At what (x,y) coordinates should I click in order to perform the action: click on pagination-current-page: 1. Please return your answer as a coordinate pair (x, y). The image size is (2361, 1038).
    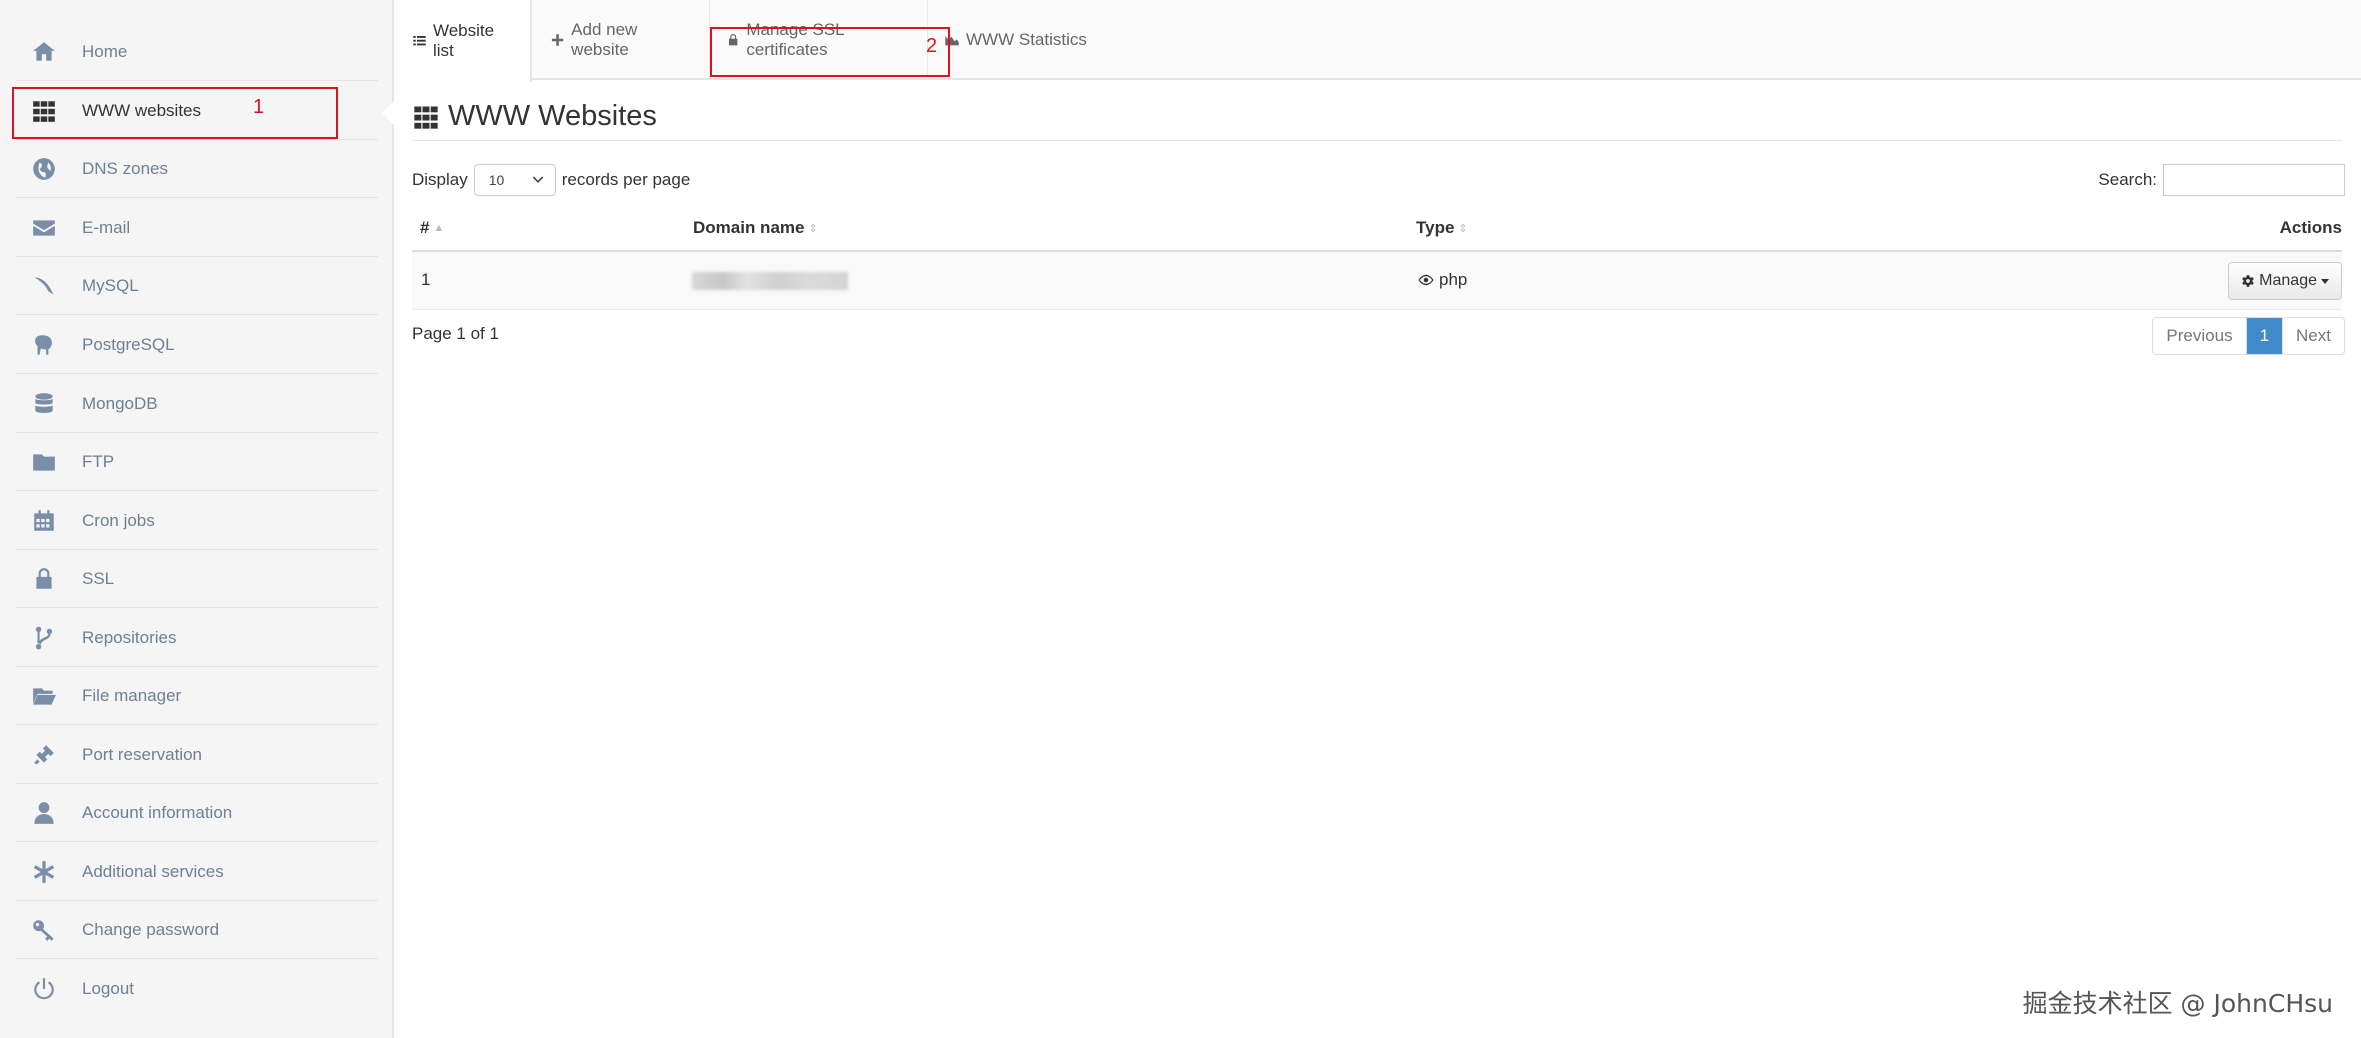
    Looking at the image, I should click on (2265, 336).